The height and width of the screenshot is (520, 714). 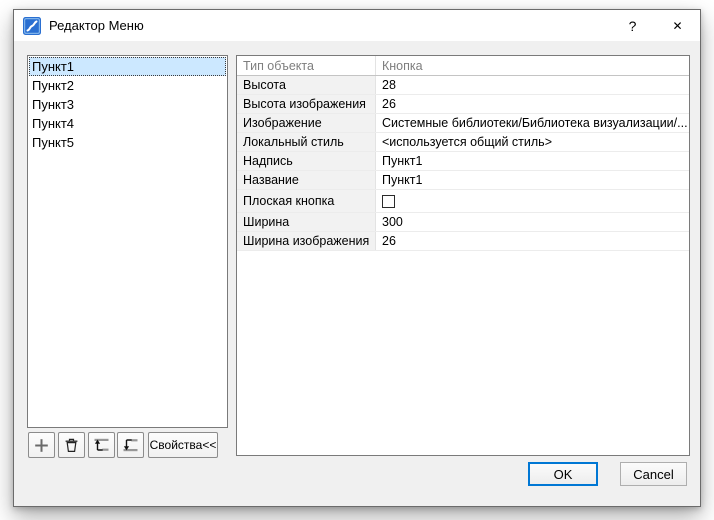 I want to click on property-name: Высота, so click(x=306, y=85).